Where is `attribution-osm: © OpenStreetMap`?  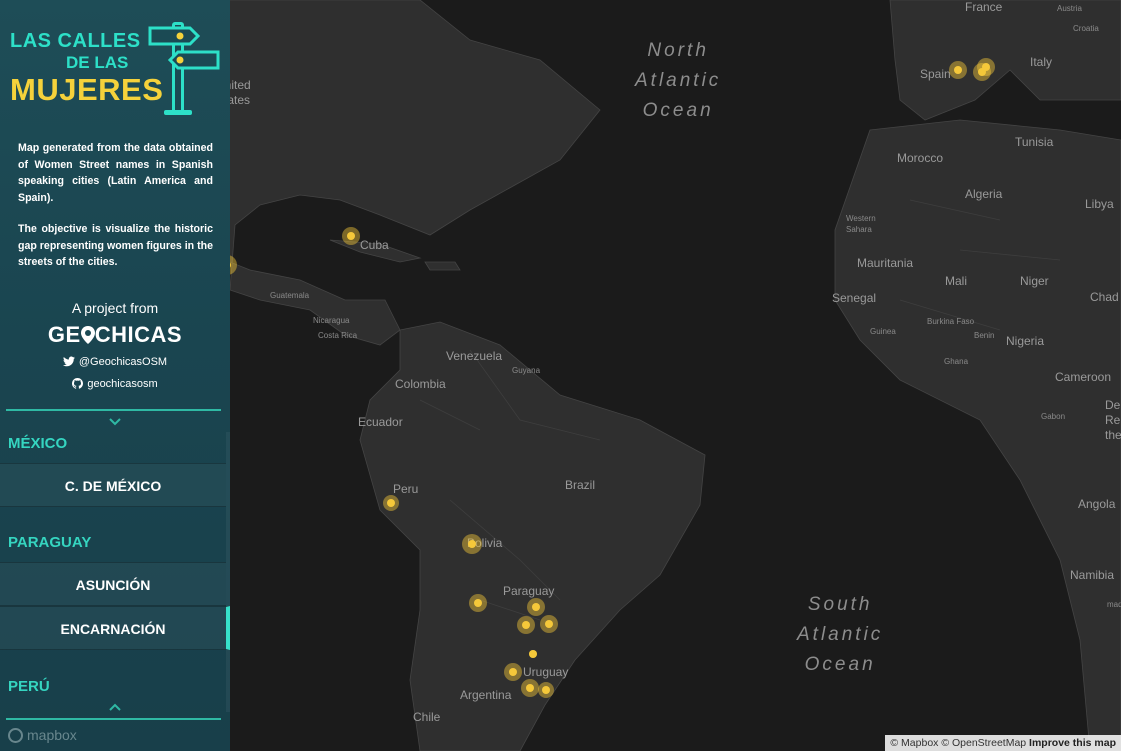 attribution-osm: © OpenStreetMap is located at coordinates (983, 743).